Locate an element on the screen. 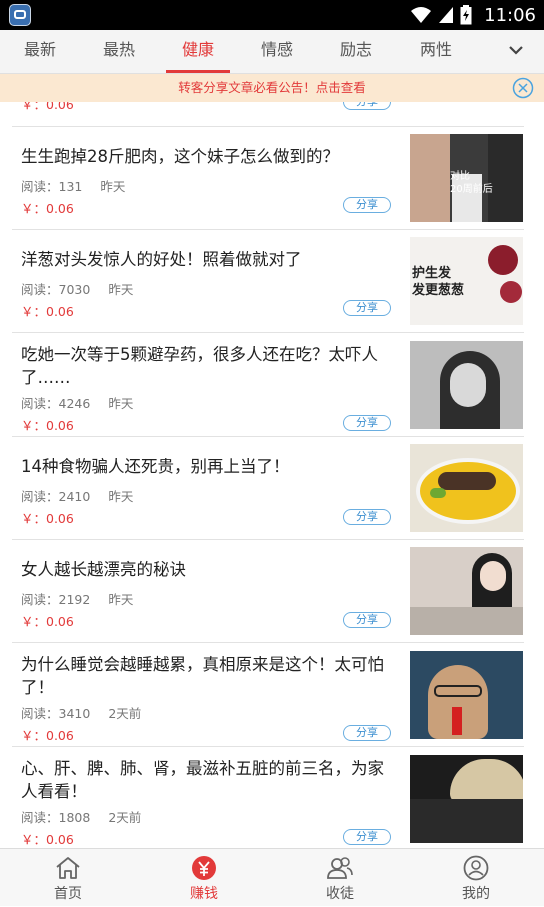  category-tabs: 最新 最热 健康 情感 励志 两性 is located at coordinates (272, 52).